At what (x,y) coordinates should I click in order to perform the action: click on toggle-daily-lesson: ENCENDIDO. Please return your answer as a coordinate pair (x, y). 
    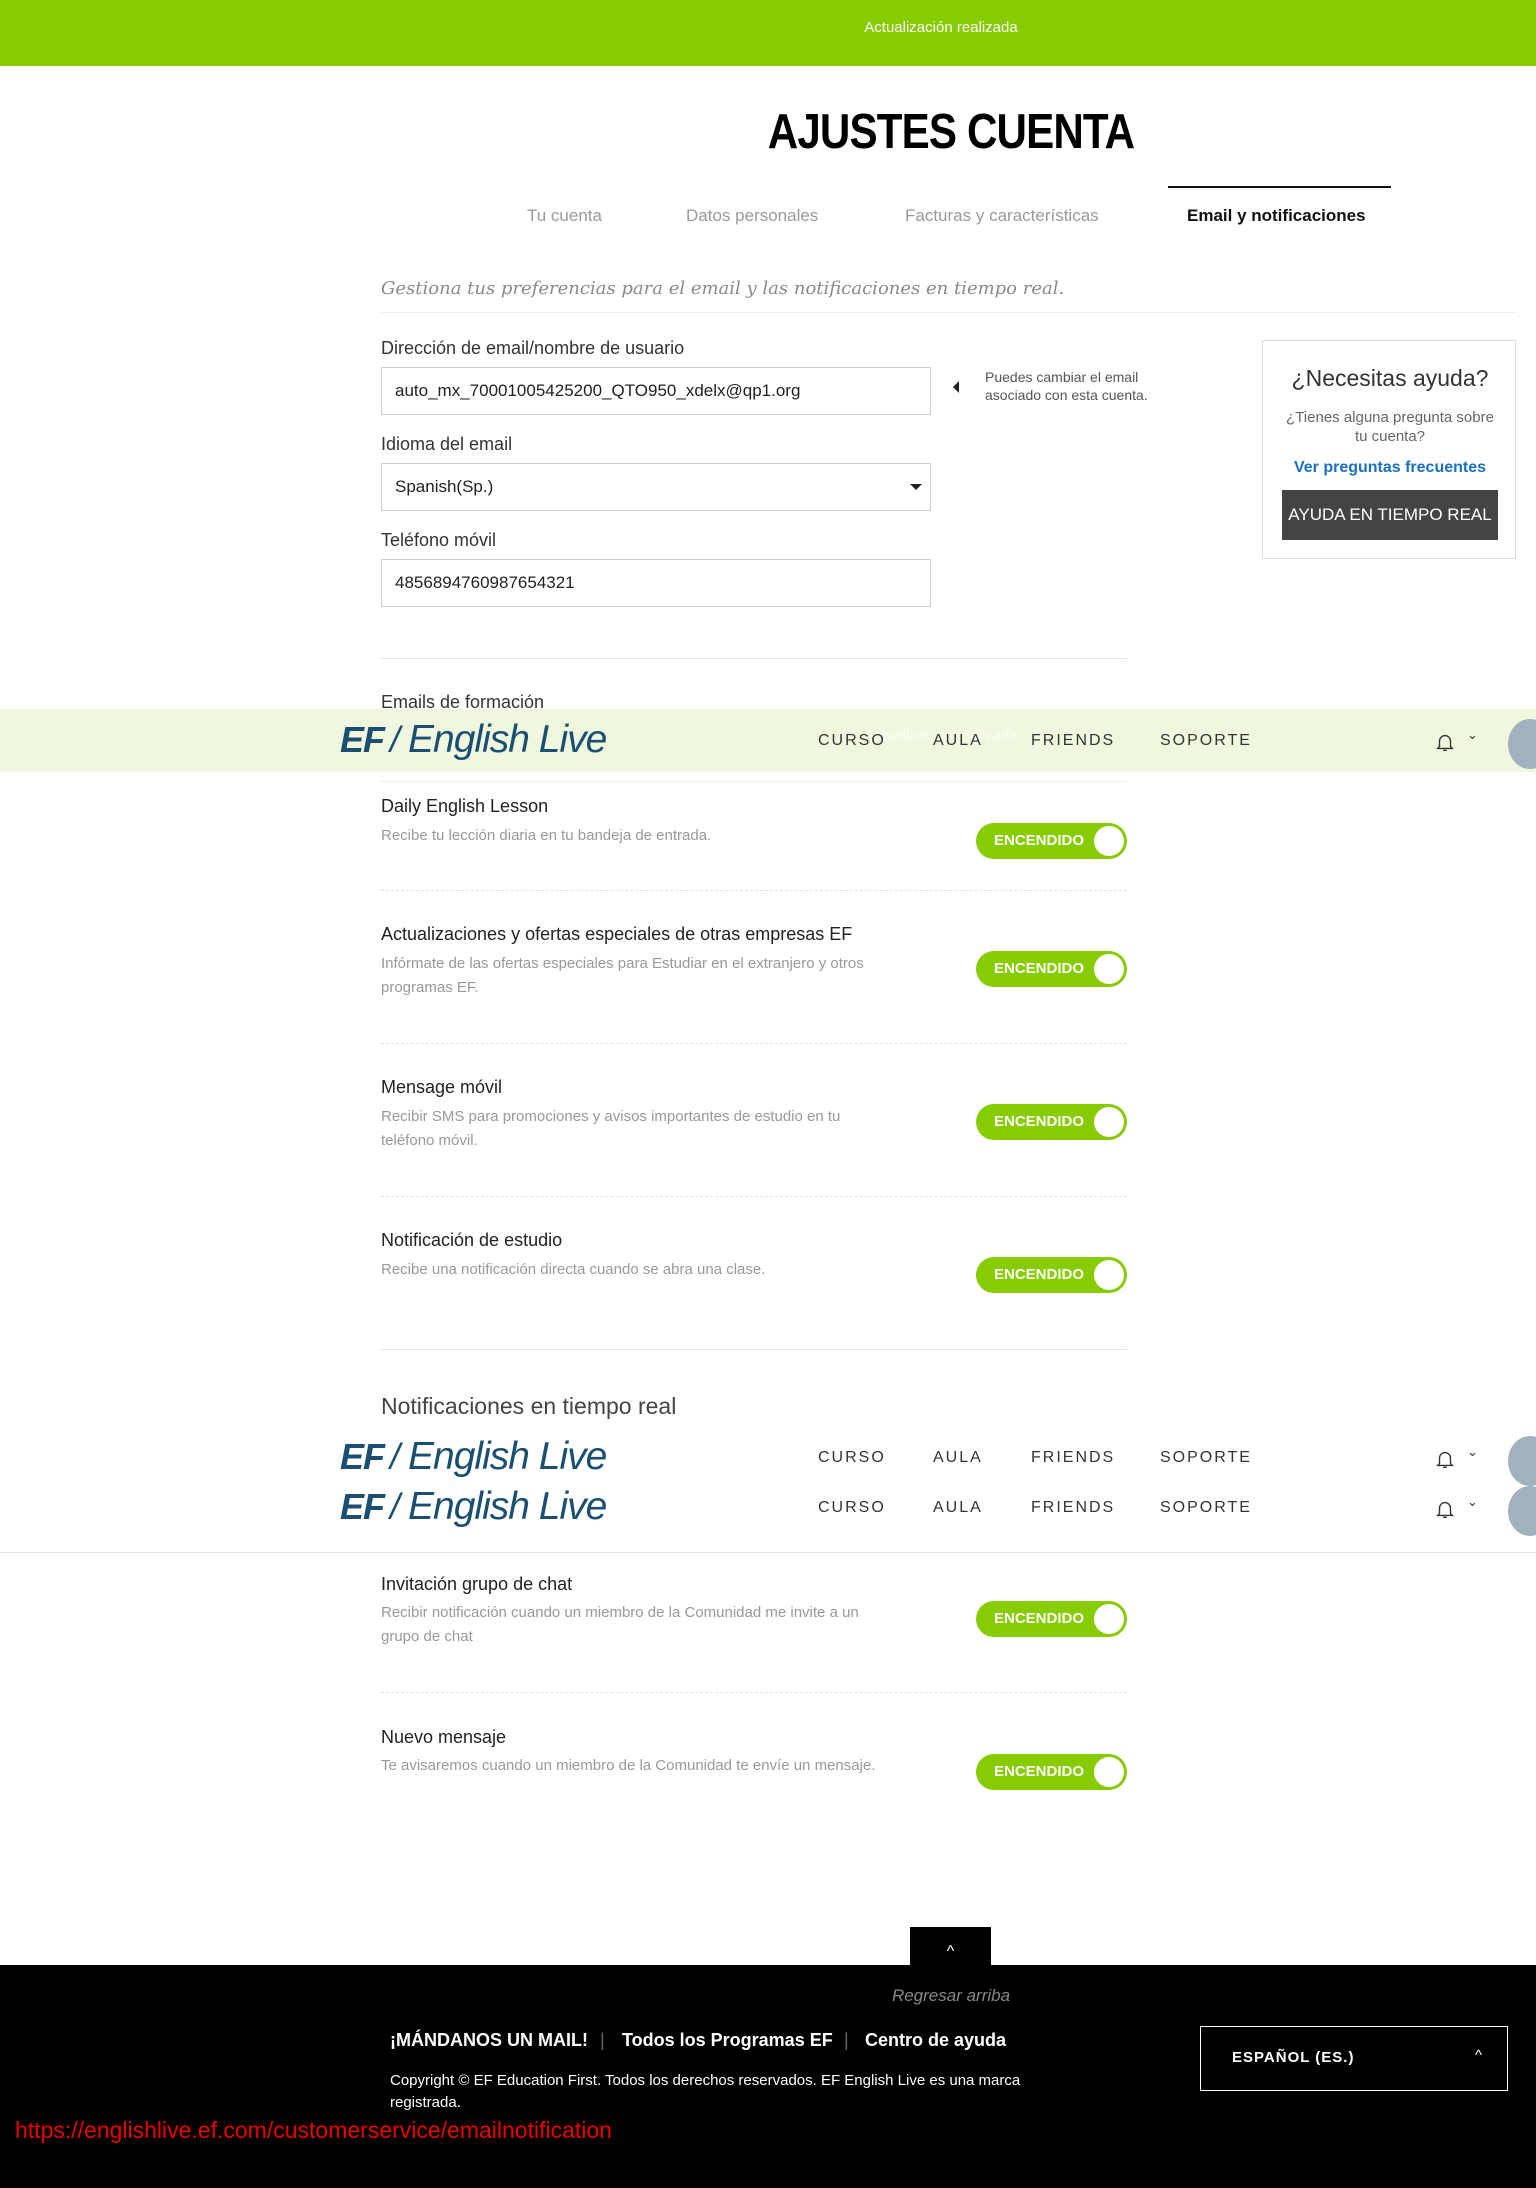
    Looking at the image, I should click on (1051, 841).